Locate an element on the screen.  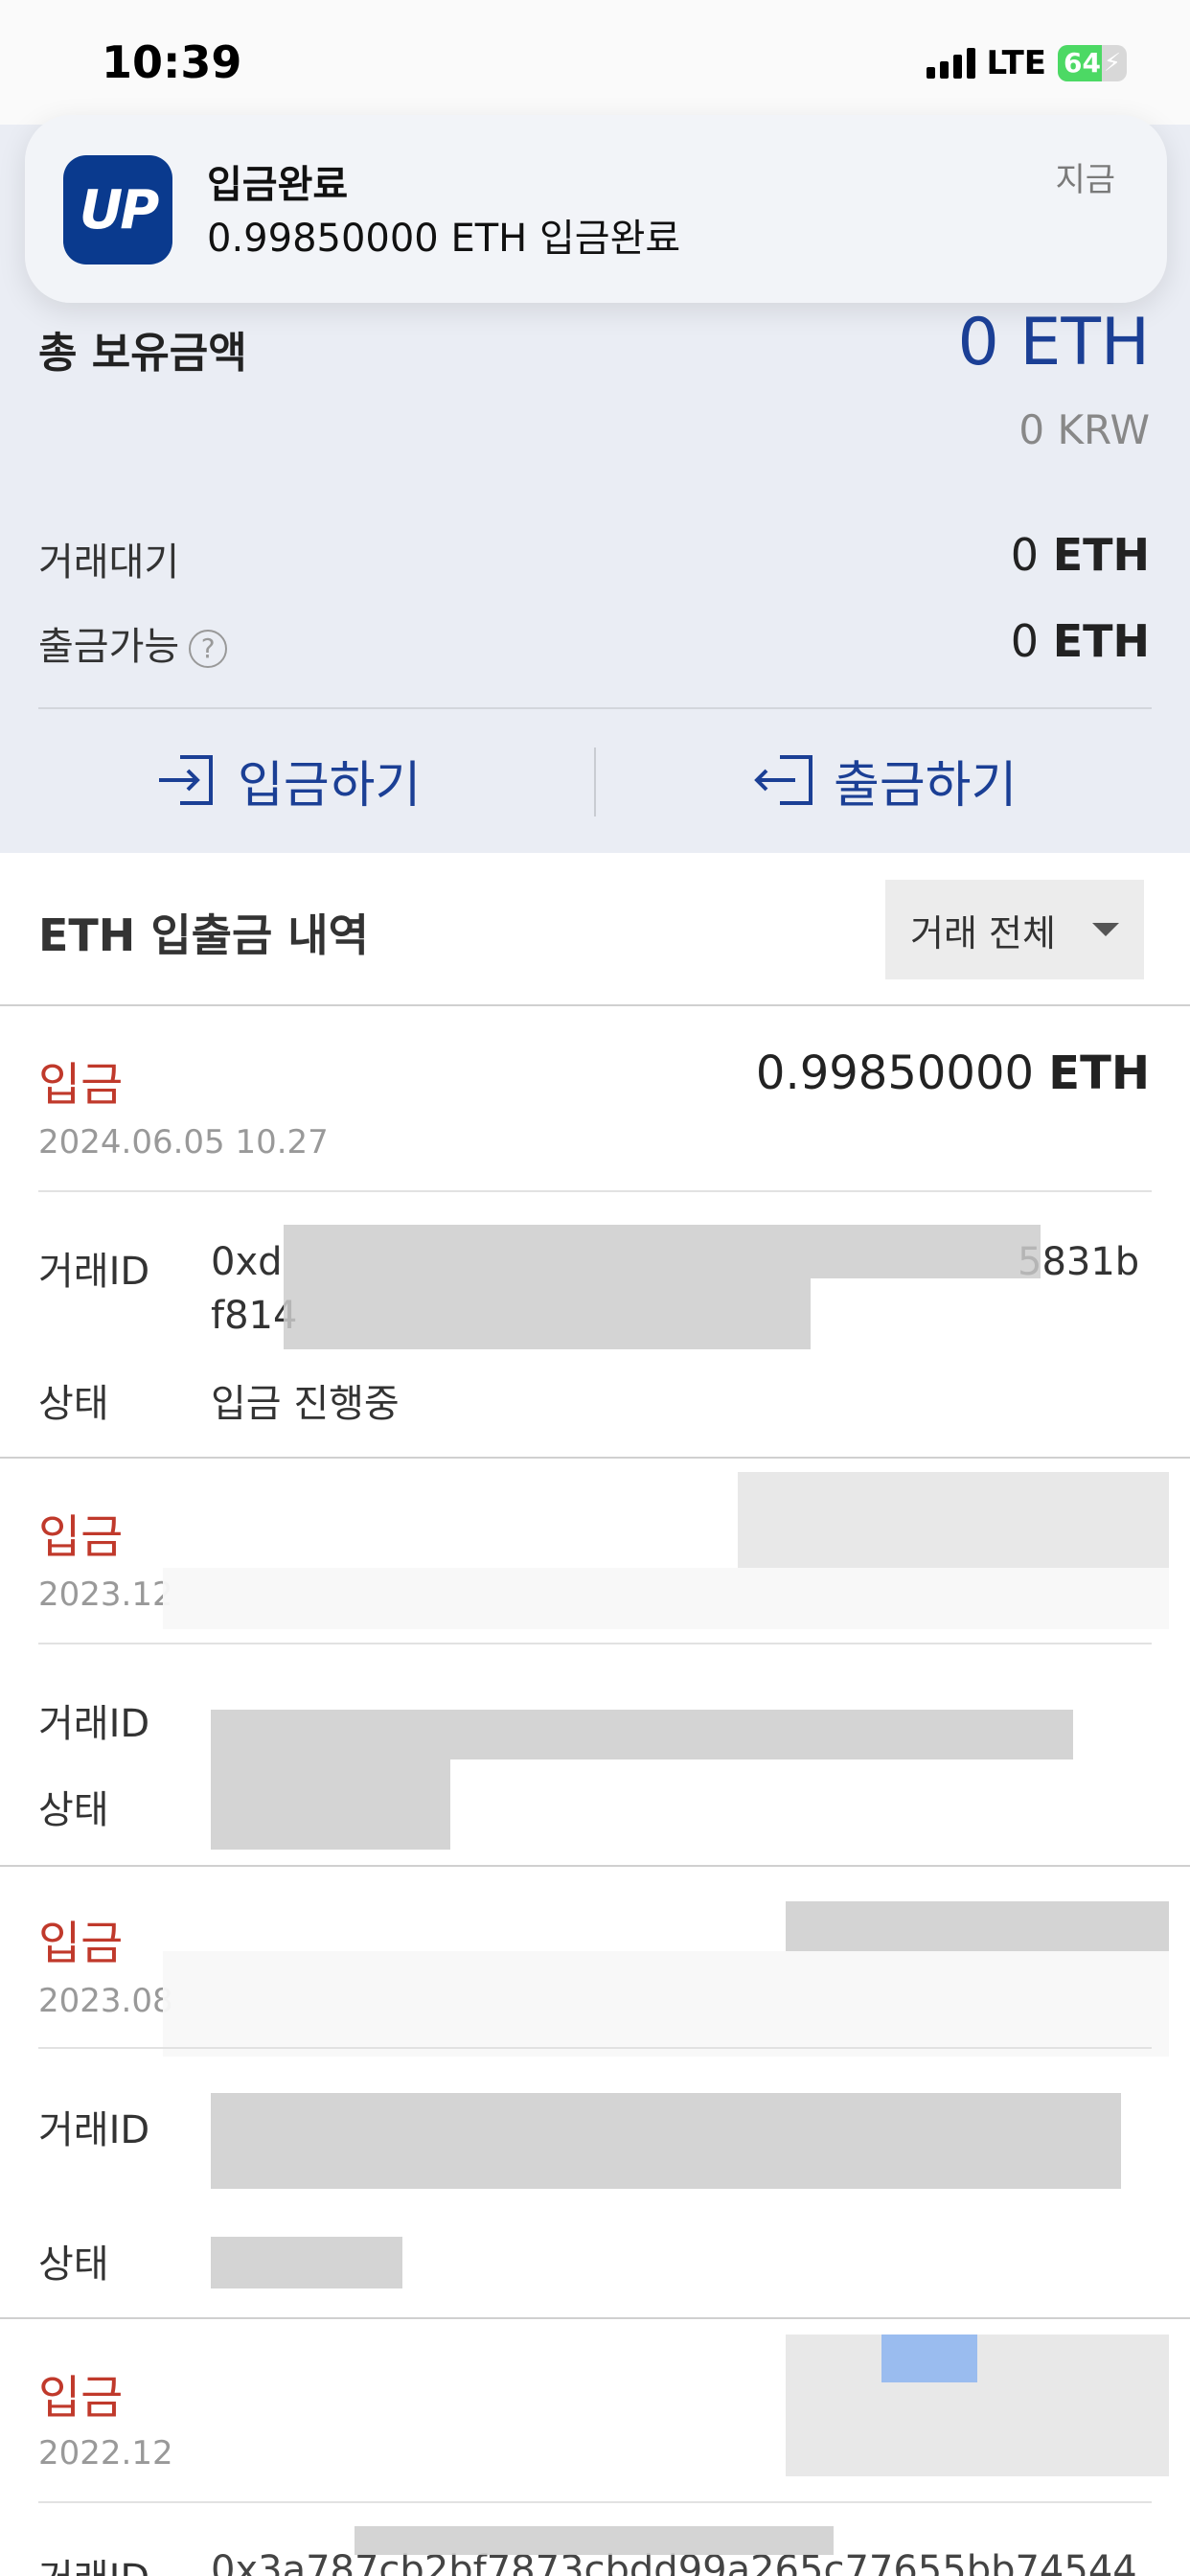
withdraw-button: 출금하기 is located at coordinates (884, 780).